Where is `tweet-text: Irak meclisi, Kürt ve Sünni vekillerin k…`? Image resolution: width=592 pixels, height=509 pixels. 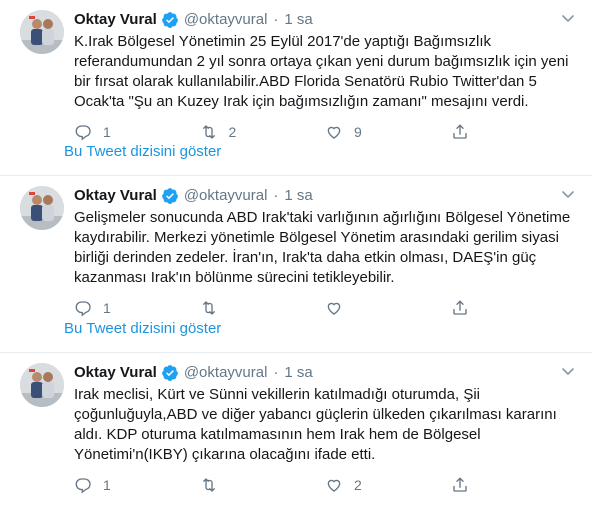 tweet-text: Irak meclisi, Kürt ve Sünni vekillerin k… is located at coordinates (315, 424).